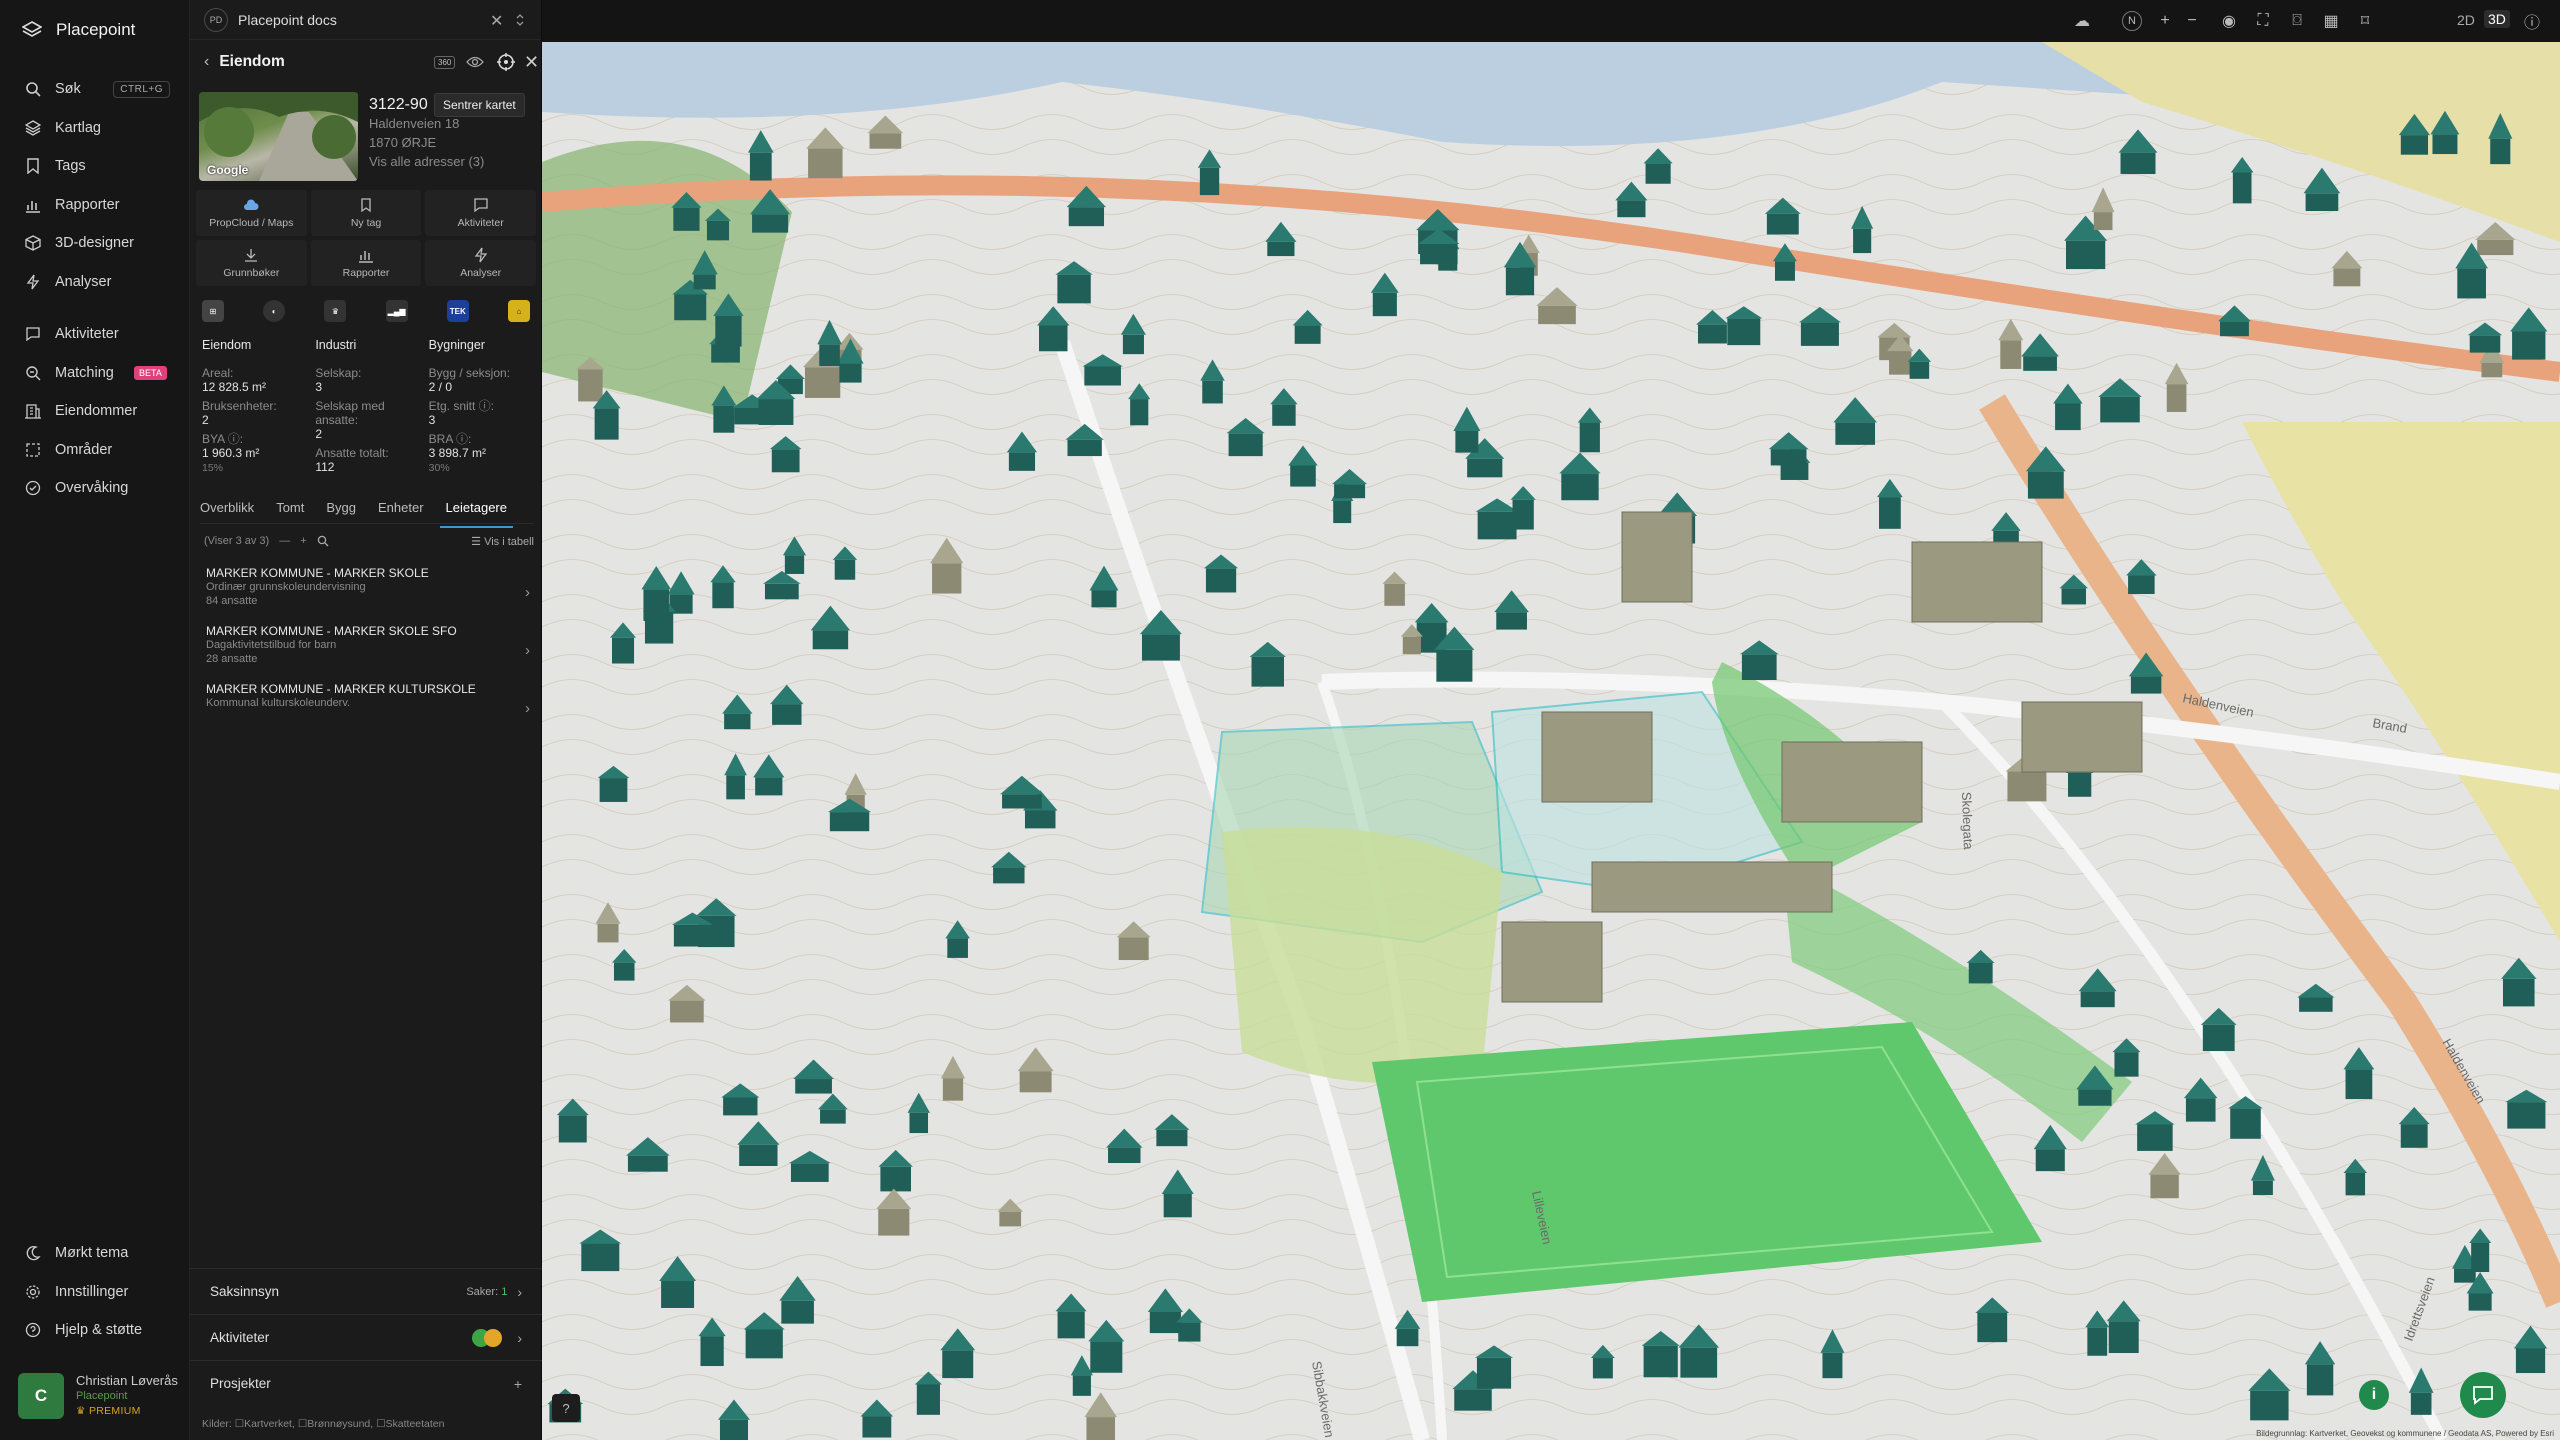  I want to click on source-energy-icon: ⌂, so click(518, 311).